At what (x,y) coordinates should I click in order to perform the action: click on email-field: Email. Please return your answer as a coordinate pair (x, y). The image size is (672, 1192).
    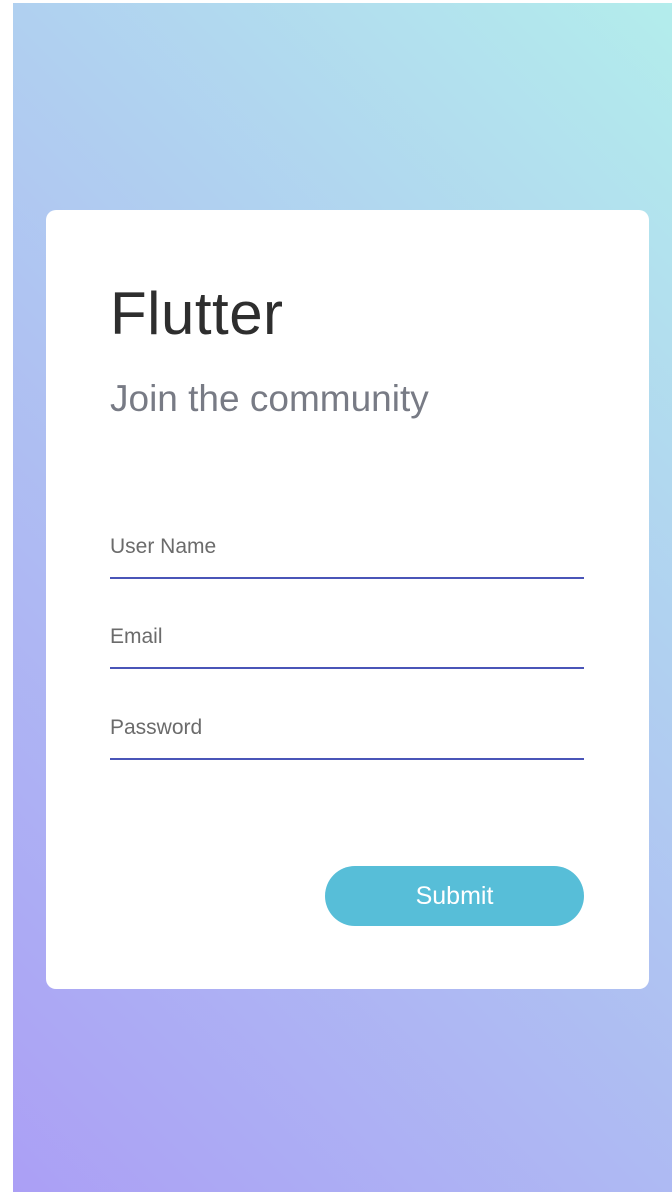
    Looking at the image, I should click on (347, 645).